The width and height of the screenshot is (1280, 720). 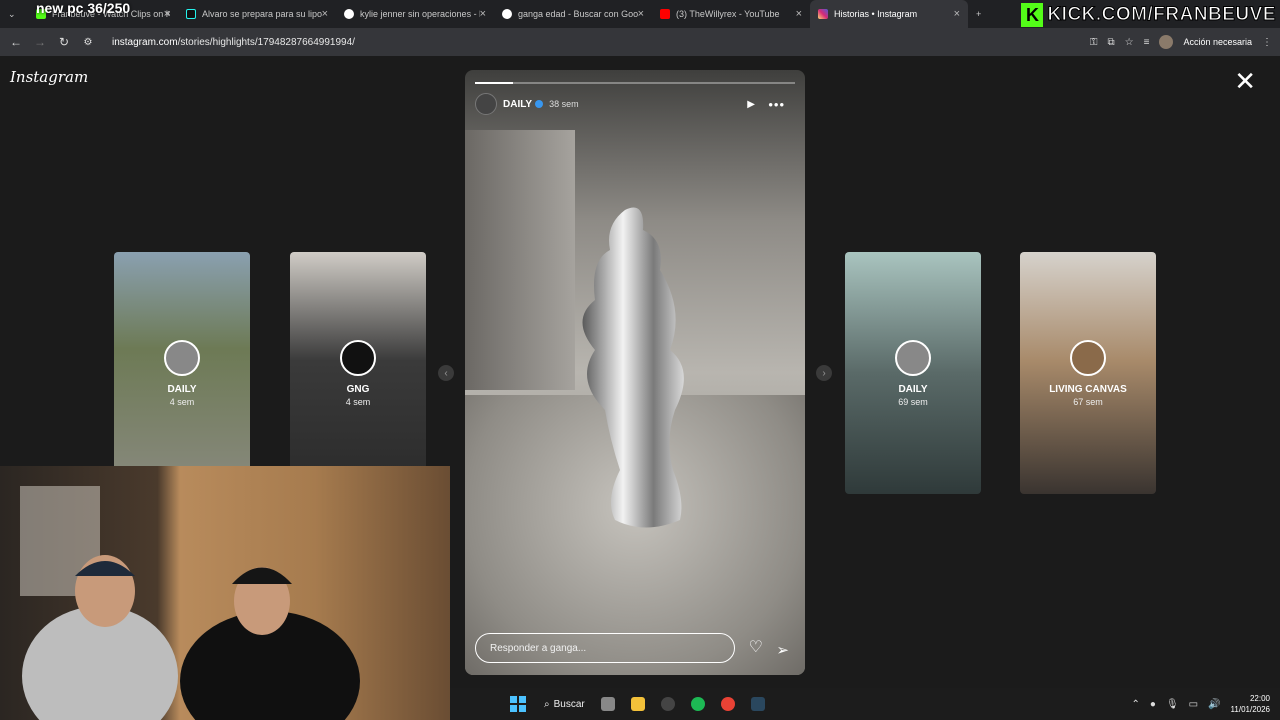 What do you see at coordinates (913, 402) in the screenshot?
I see `highlight-time: 69 sem` at bounding box center [913, 402].